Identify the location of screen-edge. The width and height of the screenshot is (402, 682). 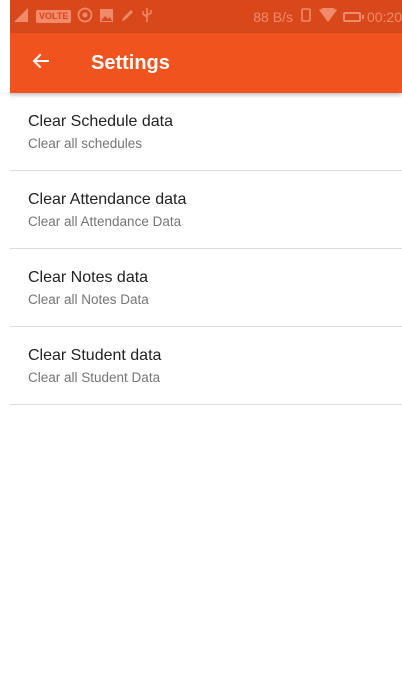
(5, 341).